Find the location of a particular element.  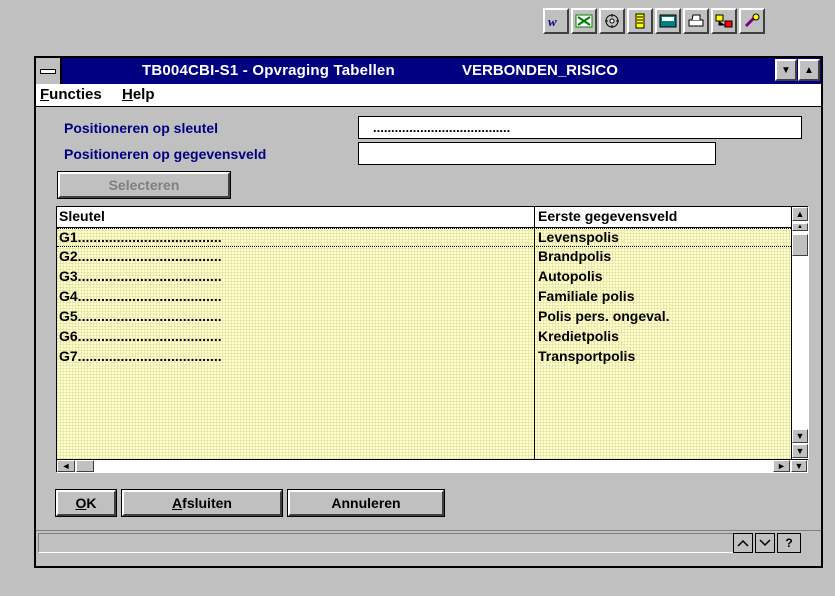

system-menu-icon is located at coordinates (49, 71).